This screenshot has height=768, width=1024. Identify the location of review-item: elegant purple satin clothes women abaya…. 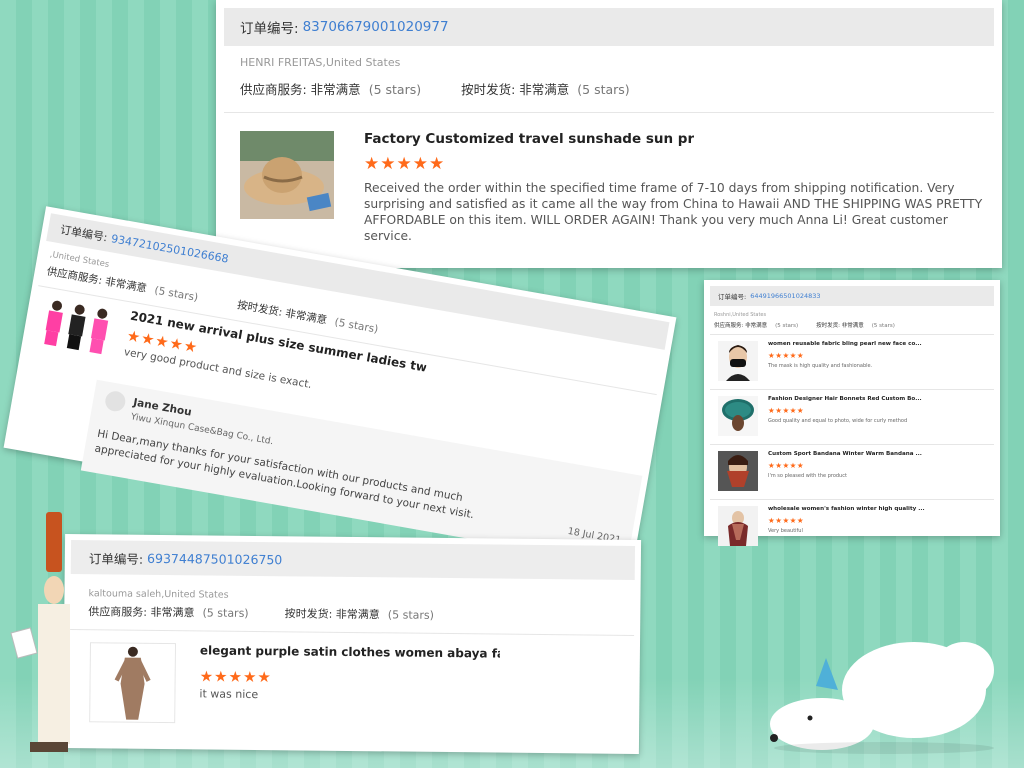
(364, 685).